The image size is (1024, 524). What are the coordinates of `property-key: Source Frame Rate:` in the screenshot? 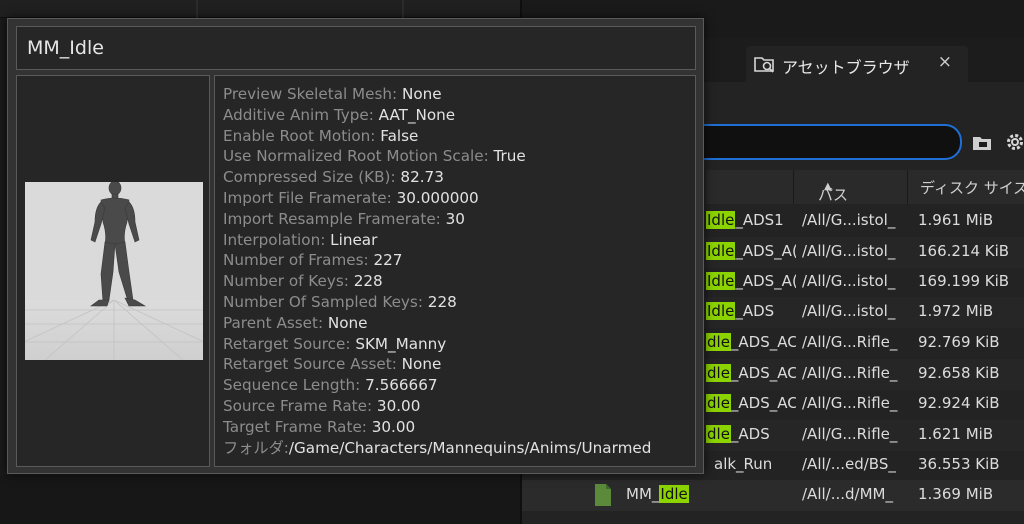 It's located at (300, 406).